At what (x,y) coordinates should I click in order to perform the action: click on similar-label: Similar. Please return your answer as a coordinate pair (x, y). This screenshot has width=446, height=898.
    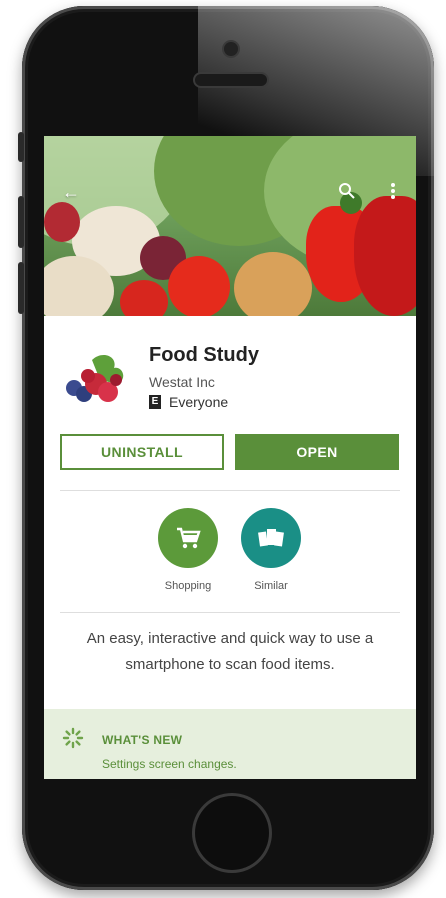
    Looking at the image, I should click on (271, 586).